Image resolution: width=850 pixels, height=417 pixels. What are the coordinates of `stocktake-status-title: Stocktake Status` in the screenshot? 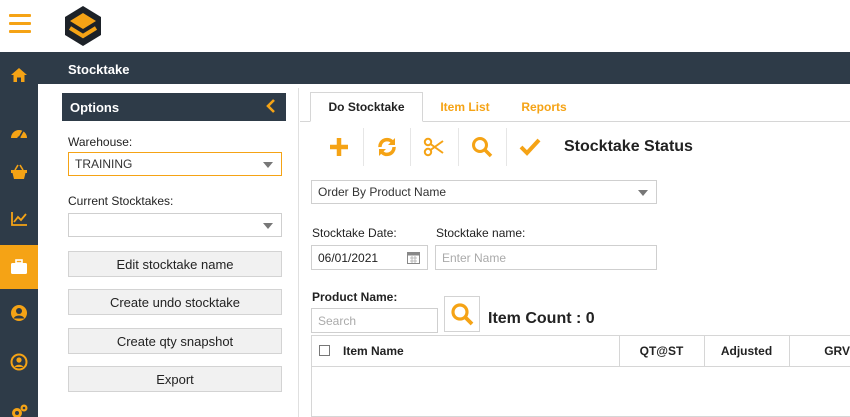 It's located at (628, 146).